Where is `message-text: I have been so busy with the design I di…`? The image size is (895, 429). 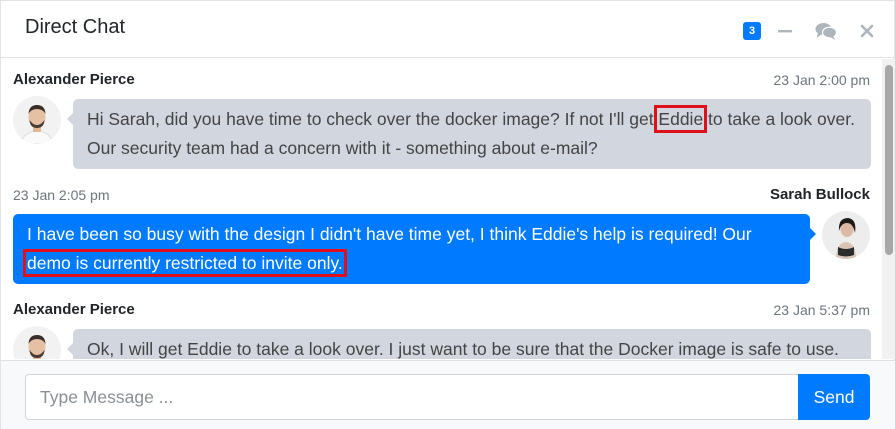
message-text: I have been so busy with the design I di… is located at coordinates (389, 234).